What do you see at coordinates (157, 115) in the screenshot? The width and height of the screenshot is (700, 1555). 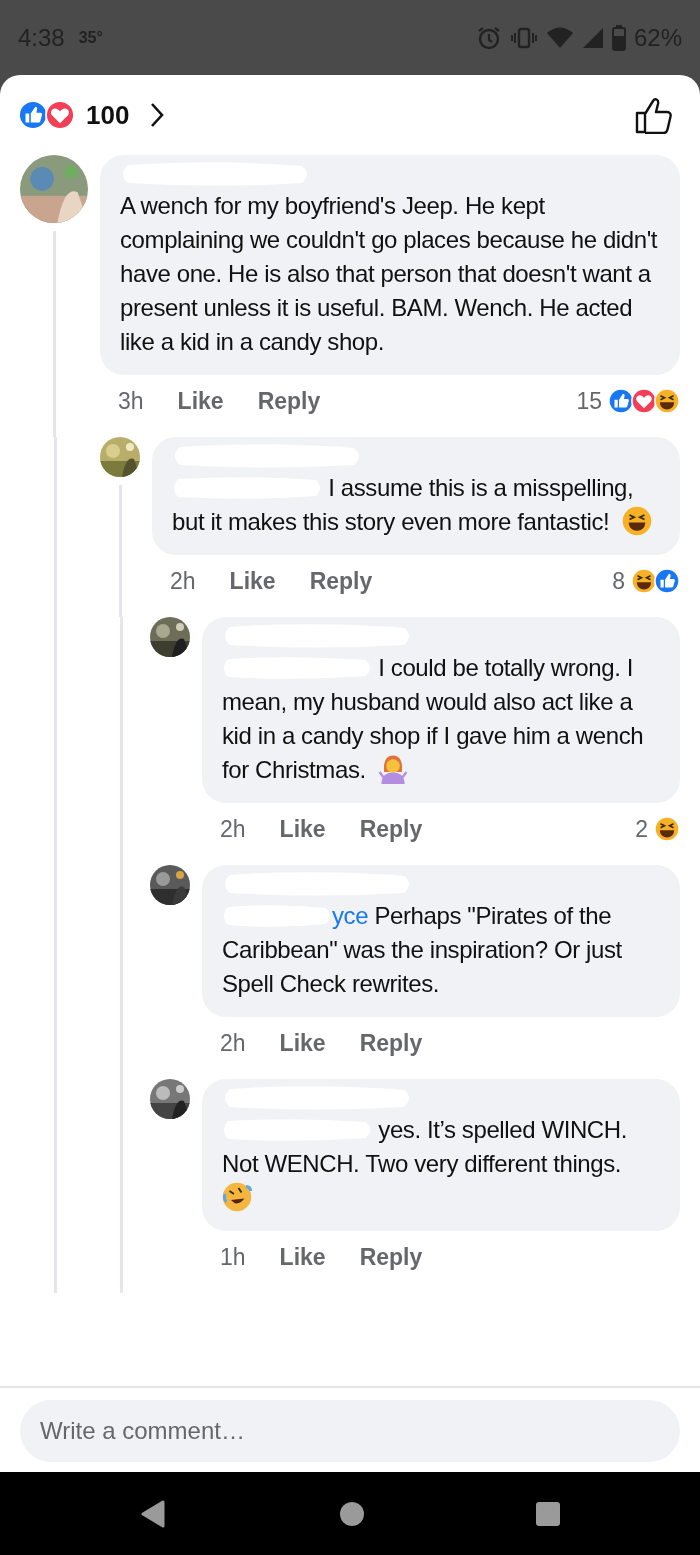 I see `chevron-right-icon` at bounding box center [157, 115].